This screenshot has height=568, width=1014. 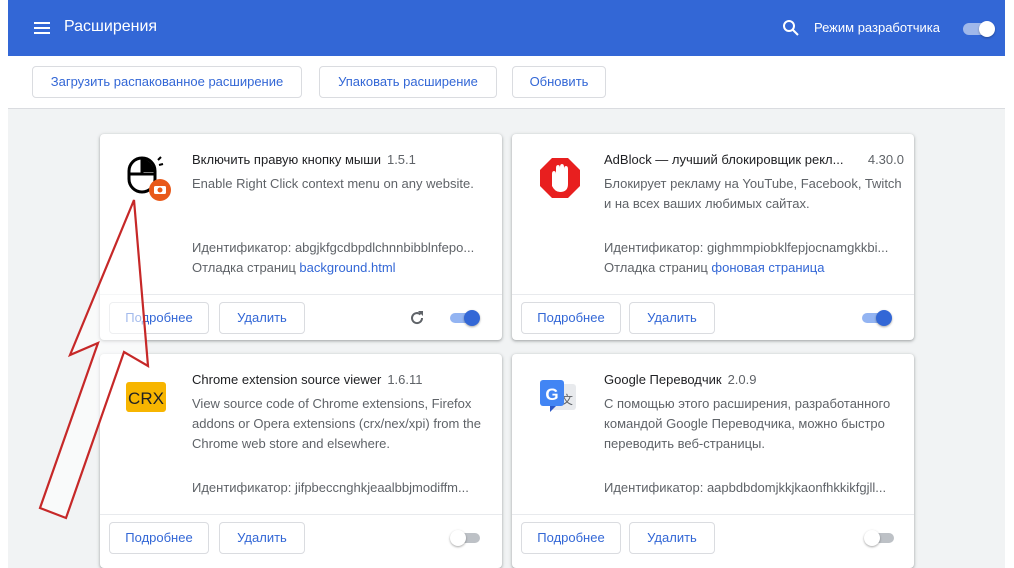 What do you see at coordinates (979, 29) in the screenshot?
I see `dev-mode-toggle` at bounding box center [979, 29].